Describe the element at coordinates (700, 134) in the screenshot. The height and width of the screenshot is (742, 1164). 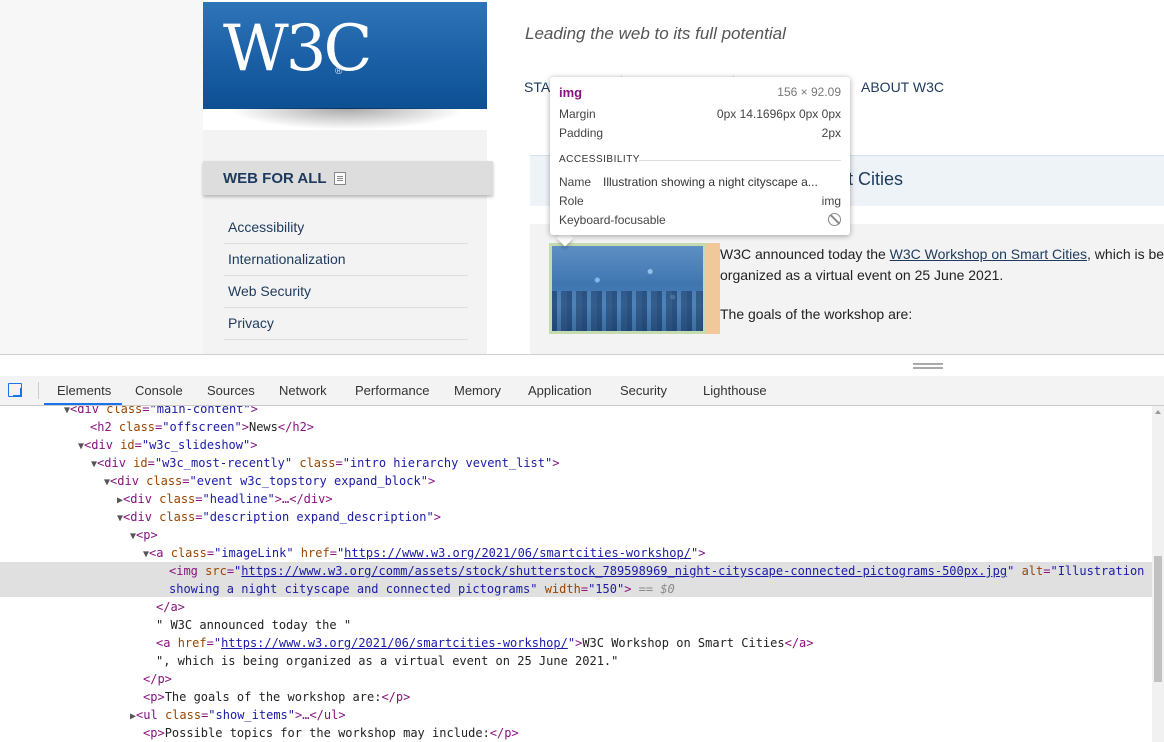
I see `tooltip-padding-row: Padding 2px` at that location.